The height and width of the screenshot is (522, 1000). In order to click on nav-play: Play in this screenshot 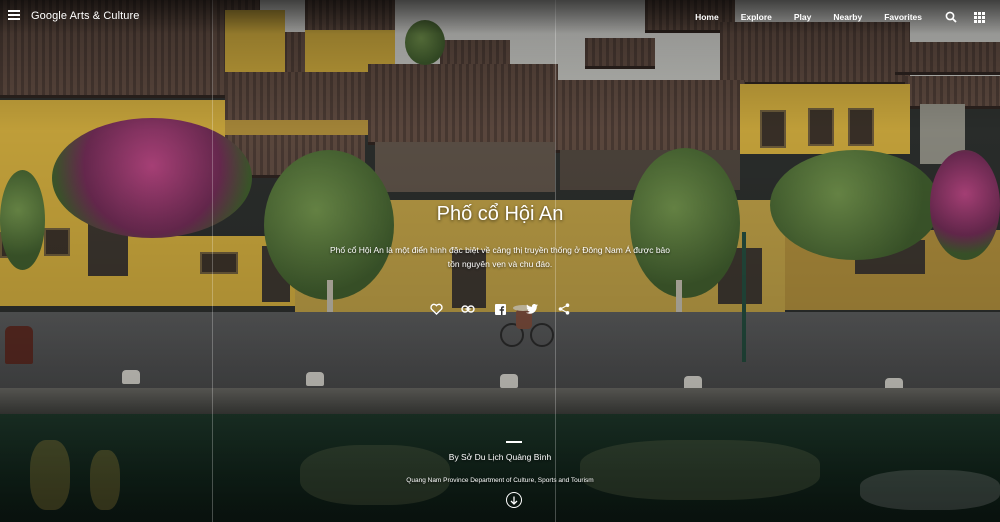, I will do `click(803, 17)`.